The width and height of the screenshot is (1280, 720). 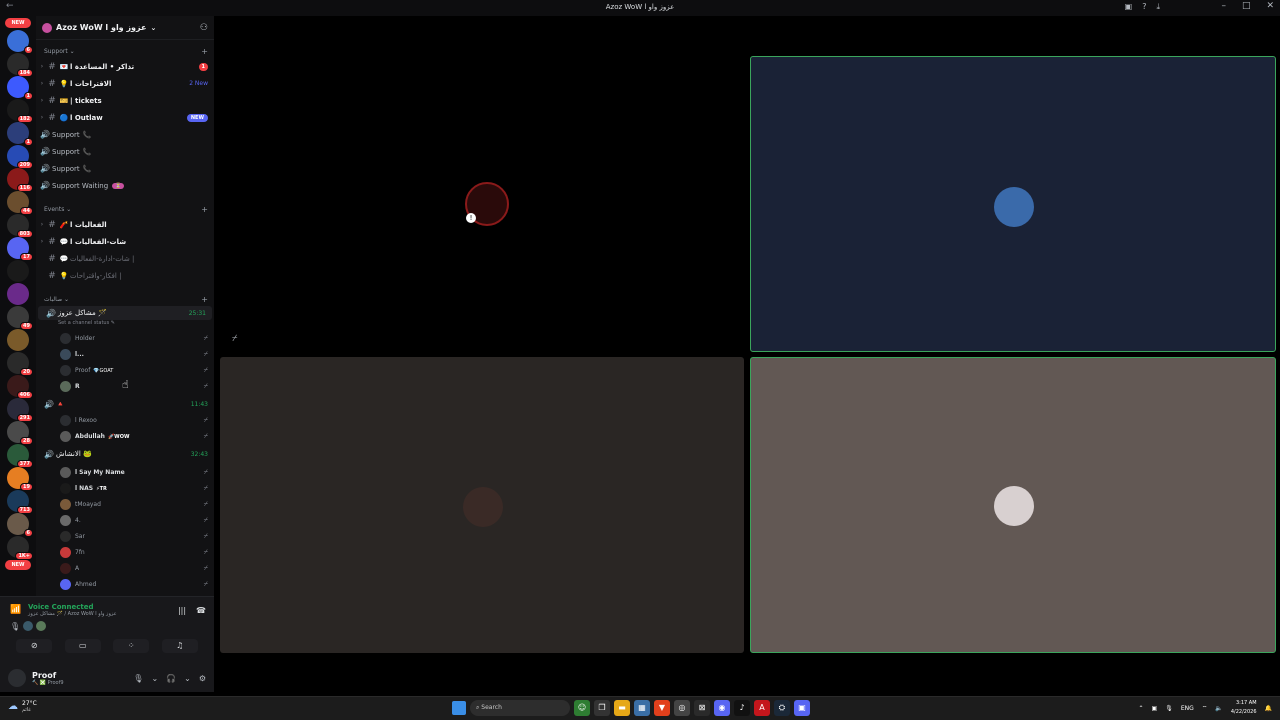 What do you see at coordinates (762, 708) in the screenshot?
I see `acrobat-icon: A` at bounding box center [762, 708].